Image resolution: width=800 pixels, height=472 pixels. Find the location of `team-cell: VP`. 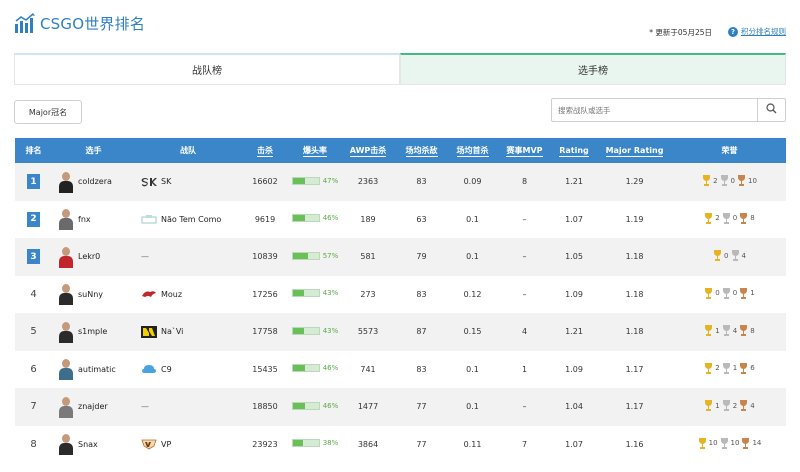

team-cell: VP is located at coordinates (188, 444).